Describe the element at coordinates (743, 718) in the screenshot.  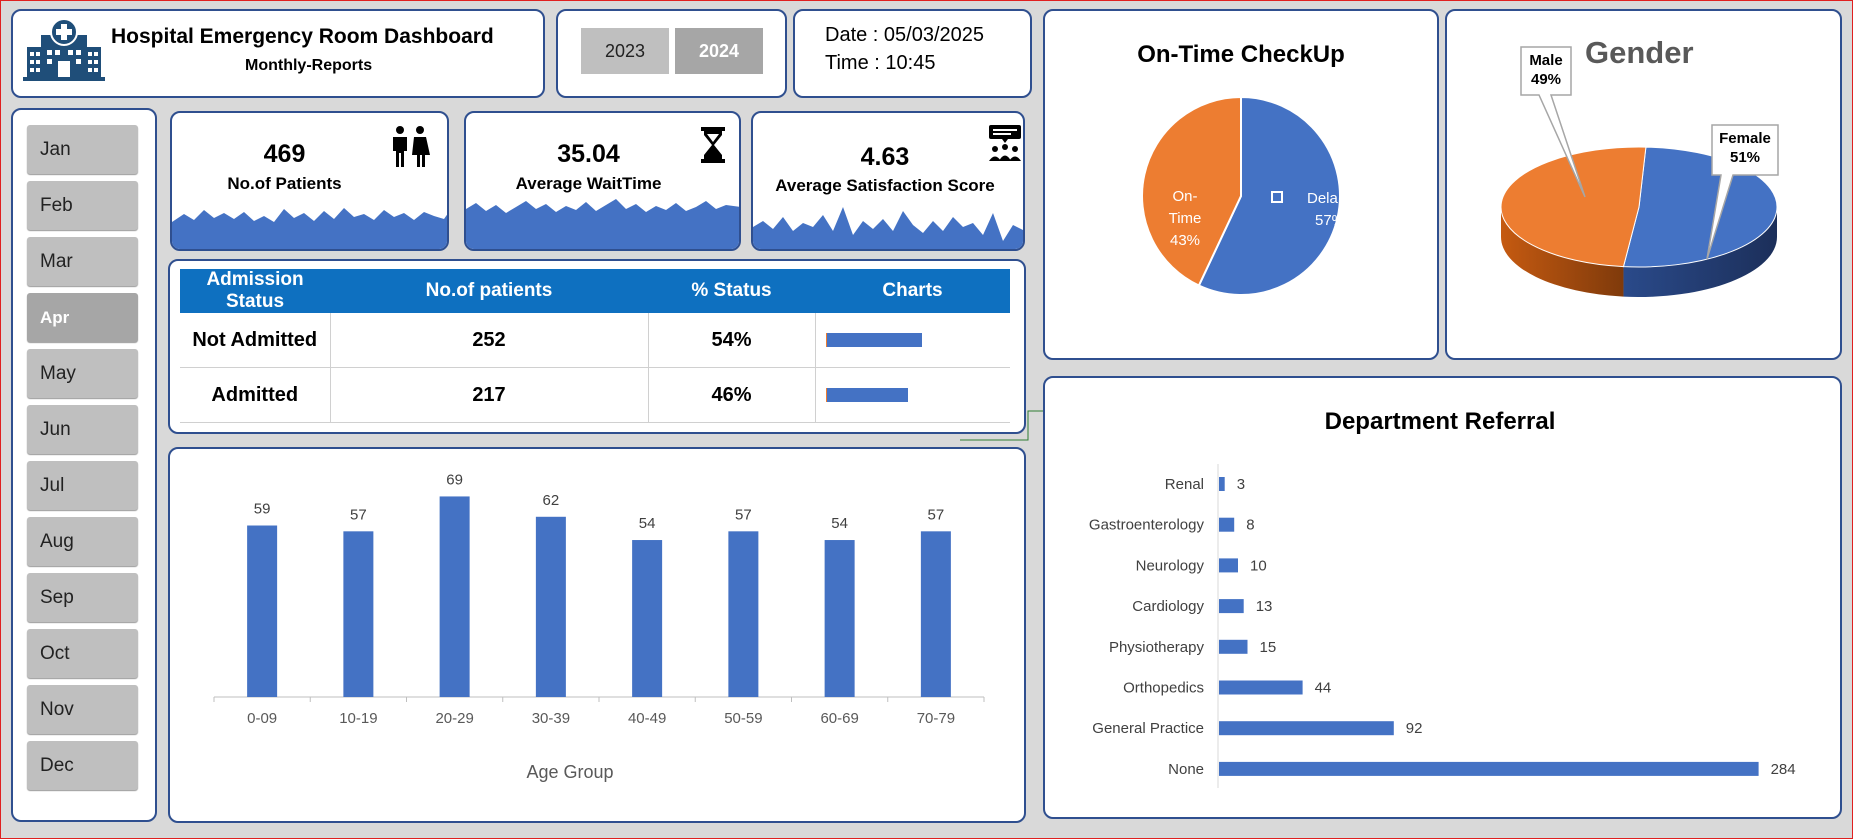
I see `age-tick-label: 50-59` at that location.